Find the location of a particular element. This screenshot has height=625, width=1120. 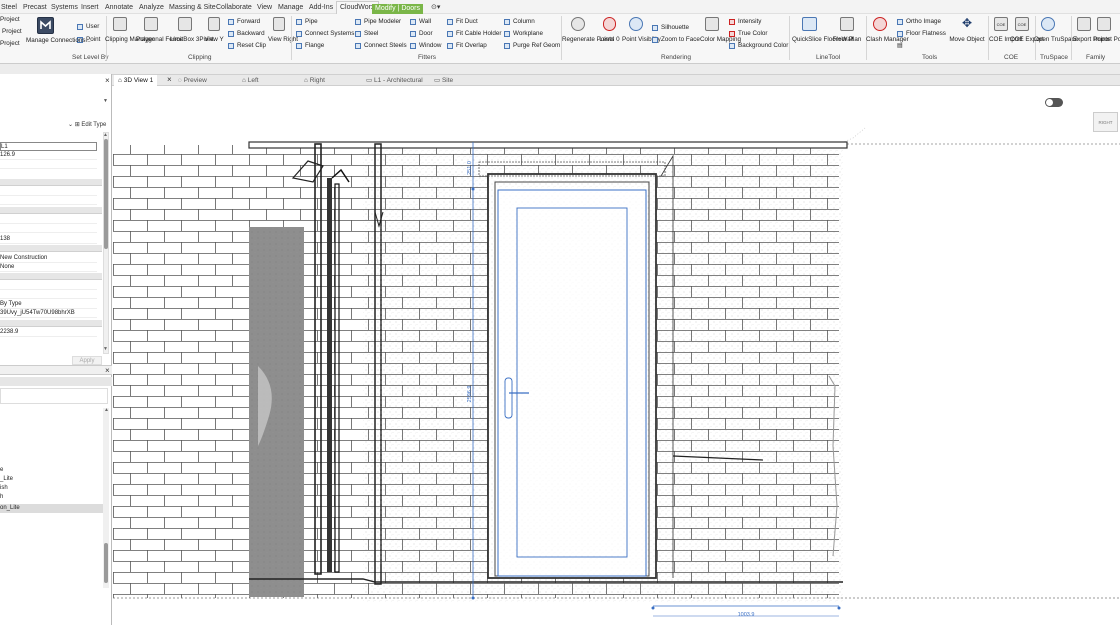

manage-connections-icon is located at coordinates (45, 25).